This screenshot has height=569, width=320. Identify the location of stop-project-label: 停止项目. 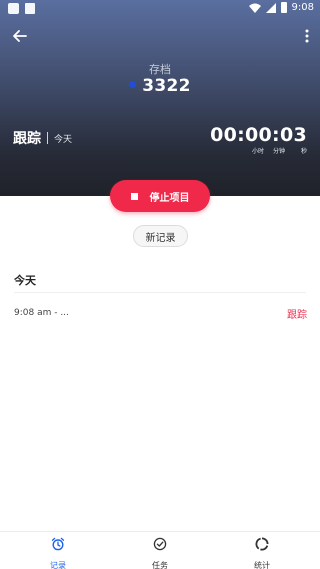
(169, 198).